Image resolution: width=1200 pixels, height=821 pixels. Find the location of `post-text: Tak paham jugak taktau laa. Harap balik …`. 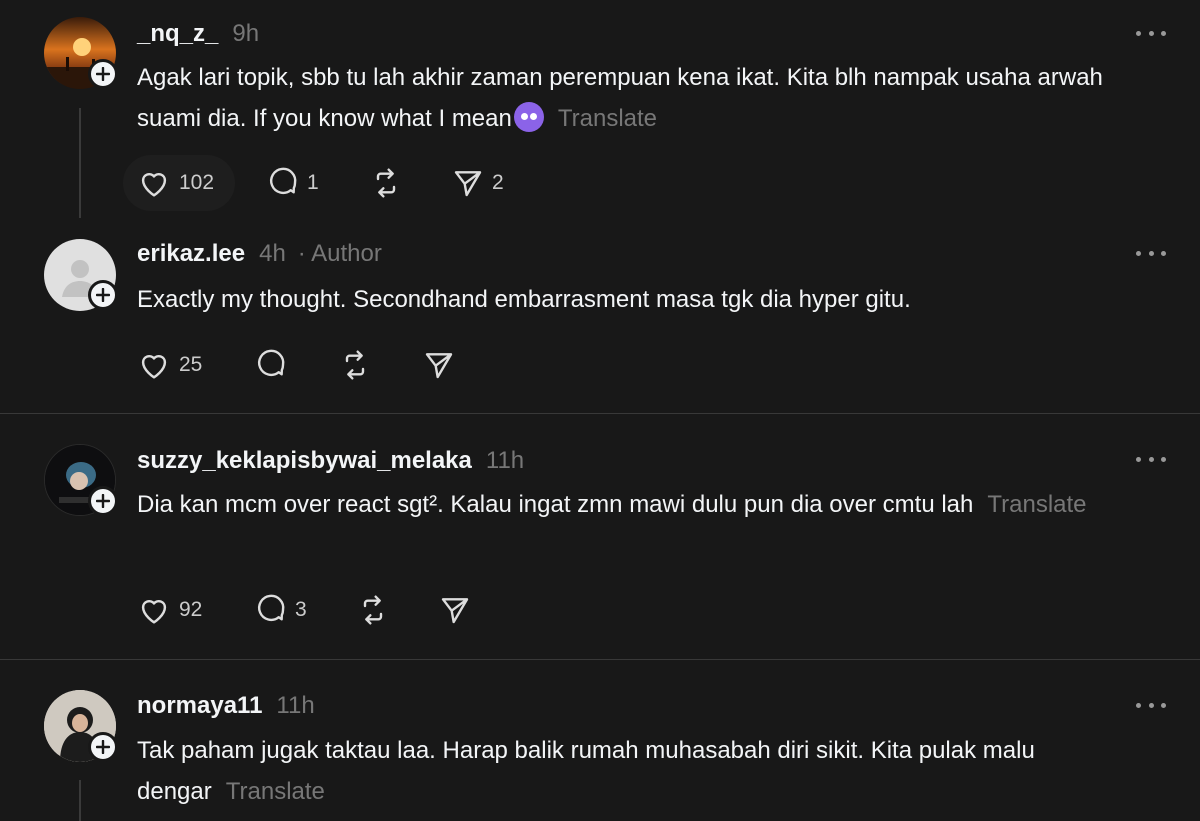

post-text: Tak paham jugak taktau laa. Harap balik … is located at coordinates (637, 771).